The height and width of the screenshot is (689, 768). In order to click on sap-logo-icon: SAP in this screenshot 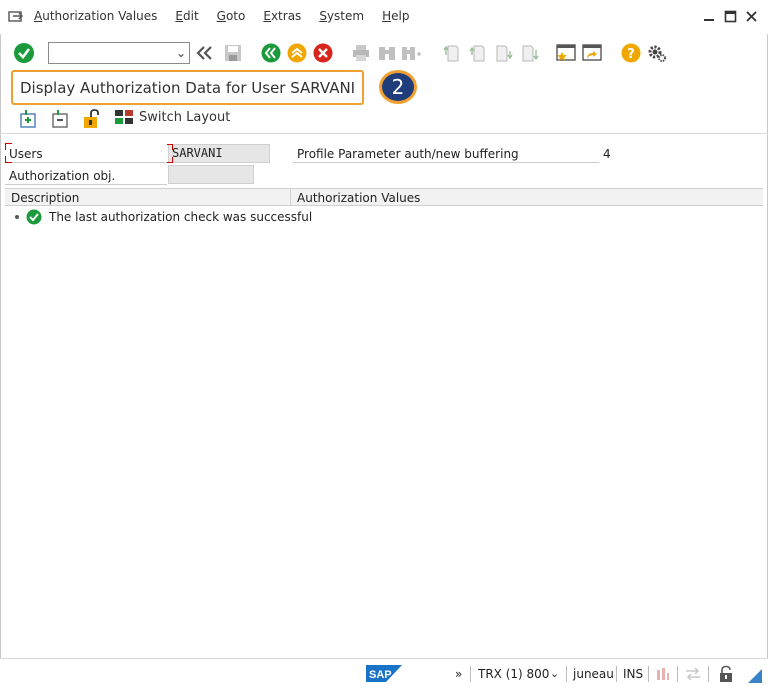, I will do `click(384, 673)`.